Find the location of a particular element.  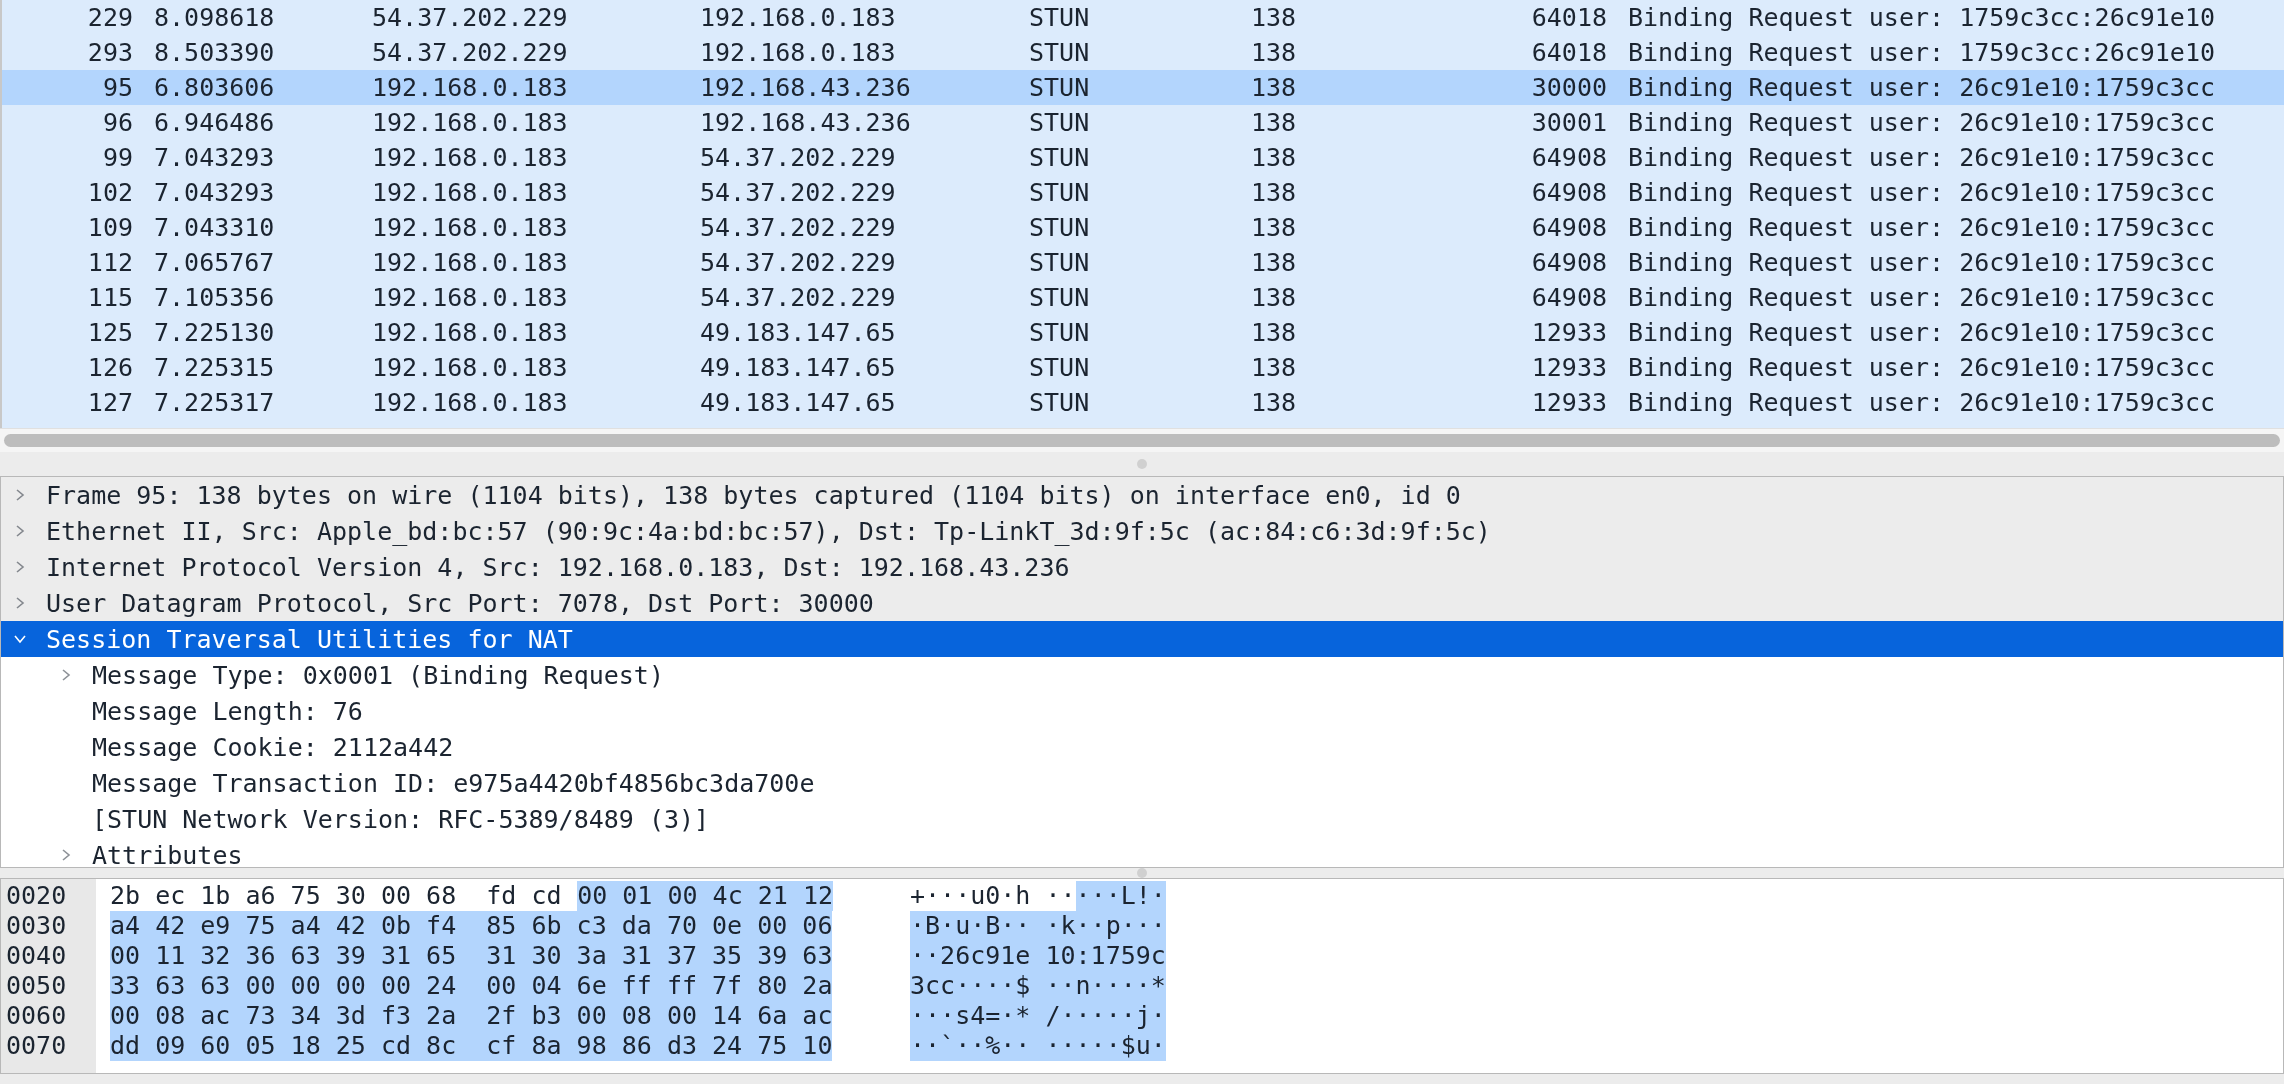

table-cell-text: 229 is located at coordinates (109, 17).